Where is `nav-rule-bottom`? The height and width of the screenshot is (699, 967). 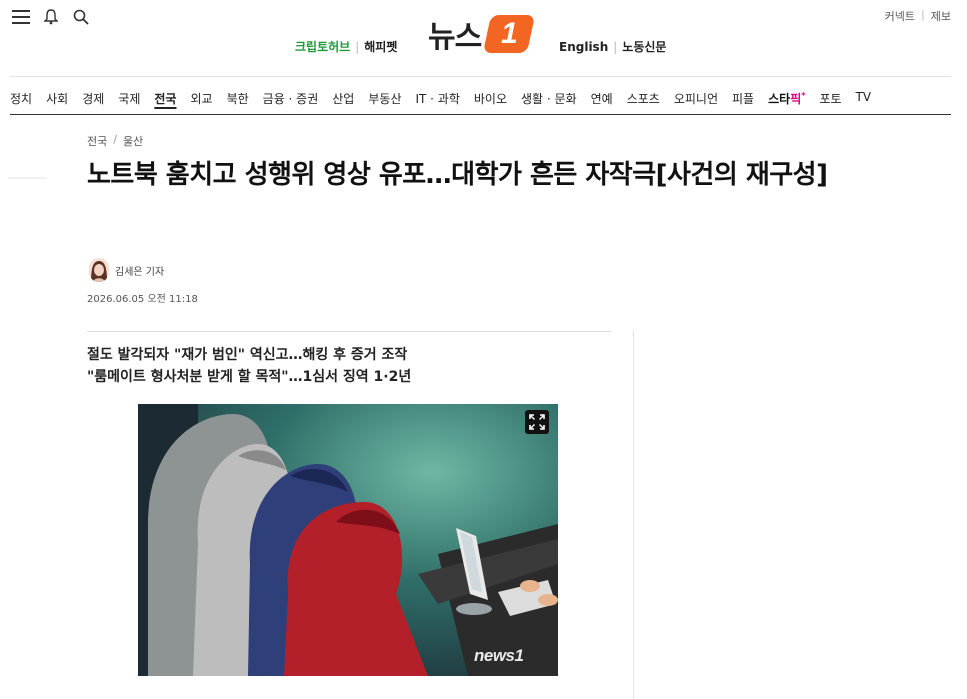
nav-rule-bottom is located at coordinates (480, 114).